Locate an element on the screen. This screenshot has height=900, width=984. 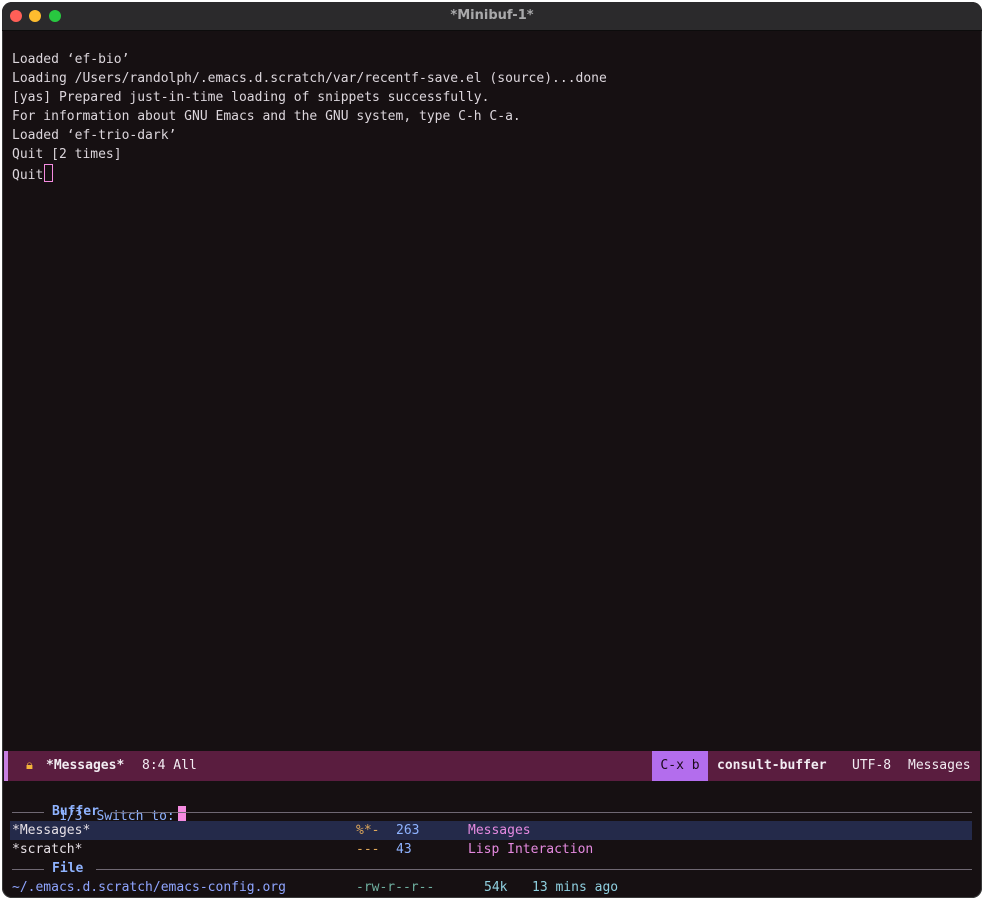
group-title: Buffer is located at coordinates (75, 811).